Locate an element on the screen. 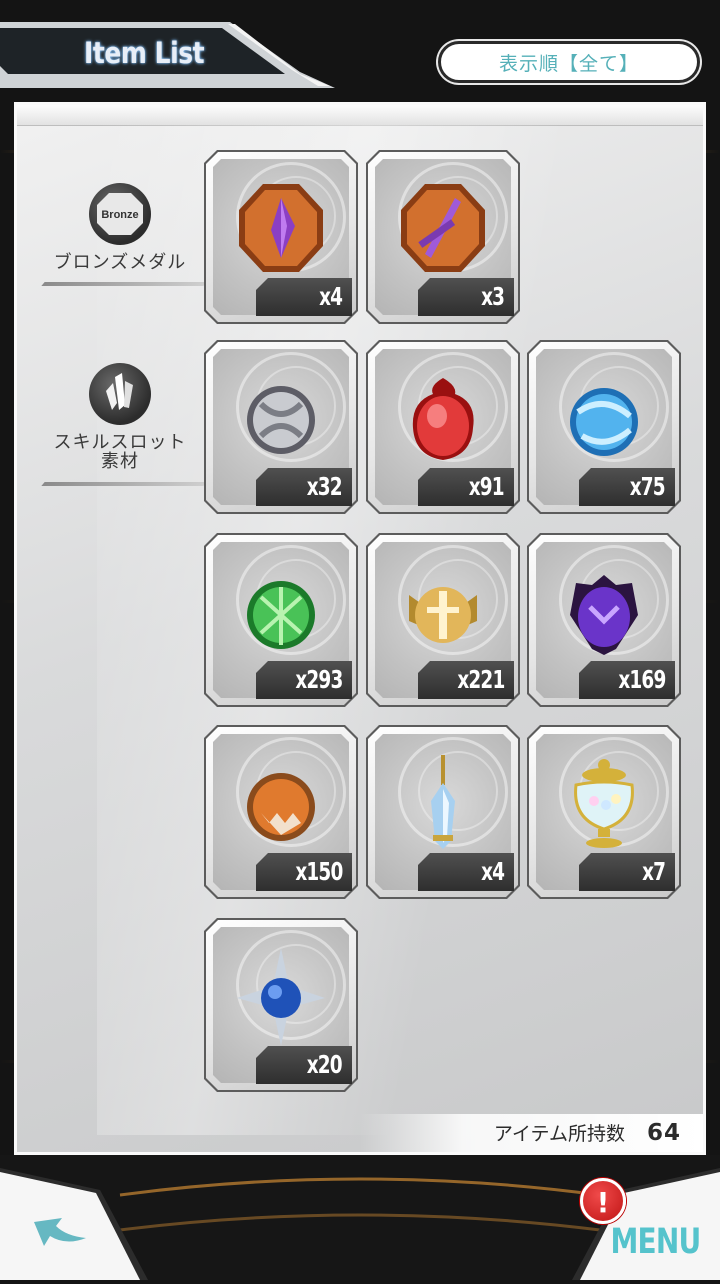 The image size is (720, 1284). green-orb-icon is located at coordinates (281, 615).